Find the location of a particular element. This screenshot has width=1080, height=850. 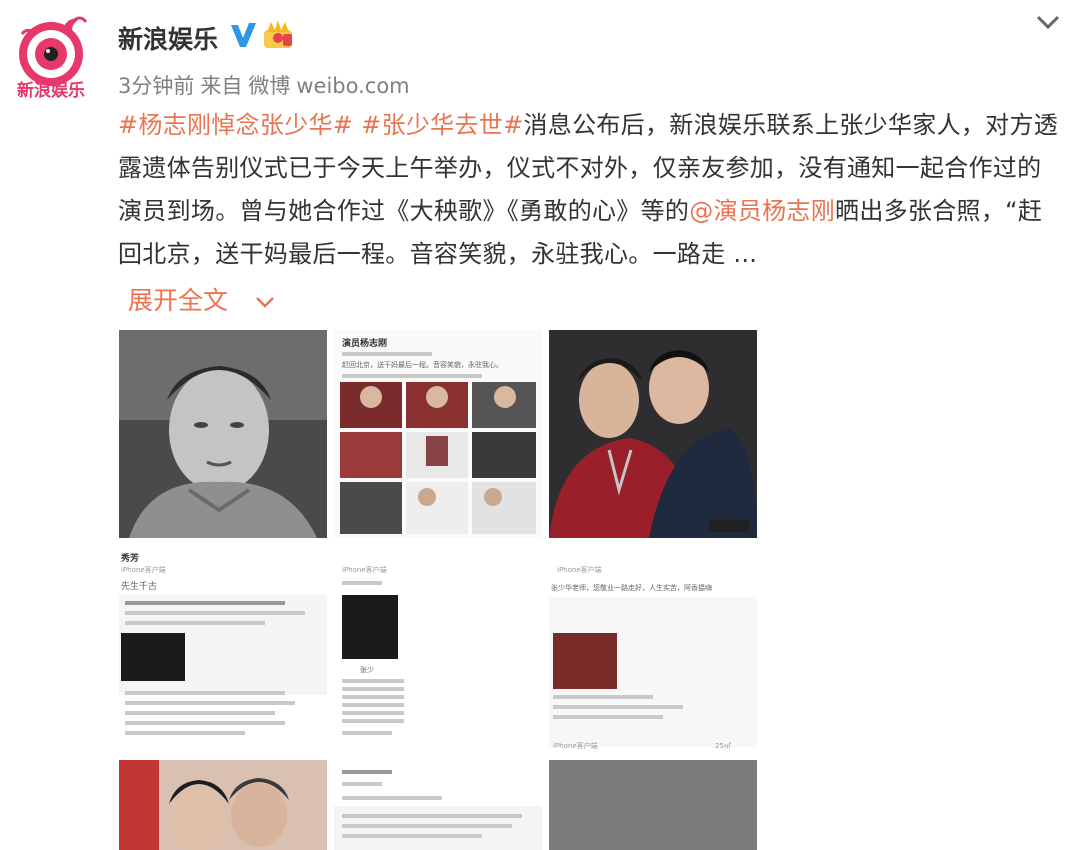

post-meta: 3分钟前 来自 微博 weibo.com is located at coordinates (267, 85).